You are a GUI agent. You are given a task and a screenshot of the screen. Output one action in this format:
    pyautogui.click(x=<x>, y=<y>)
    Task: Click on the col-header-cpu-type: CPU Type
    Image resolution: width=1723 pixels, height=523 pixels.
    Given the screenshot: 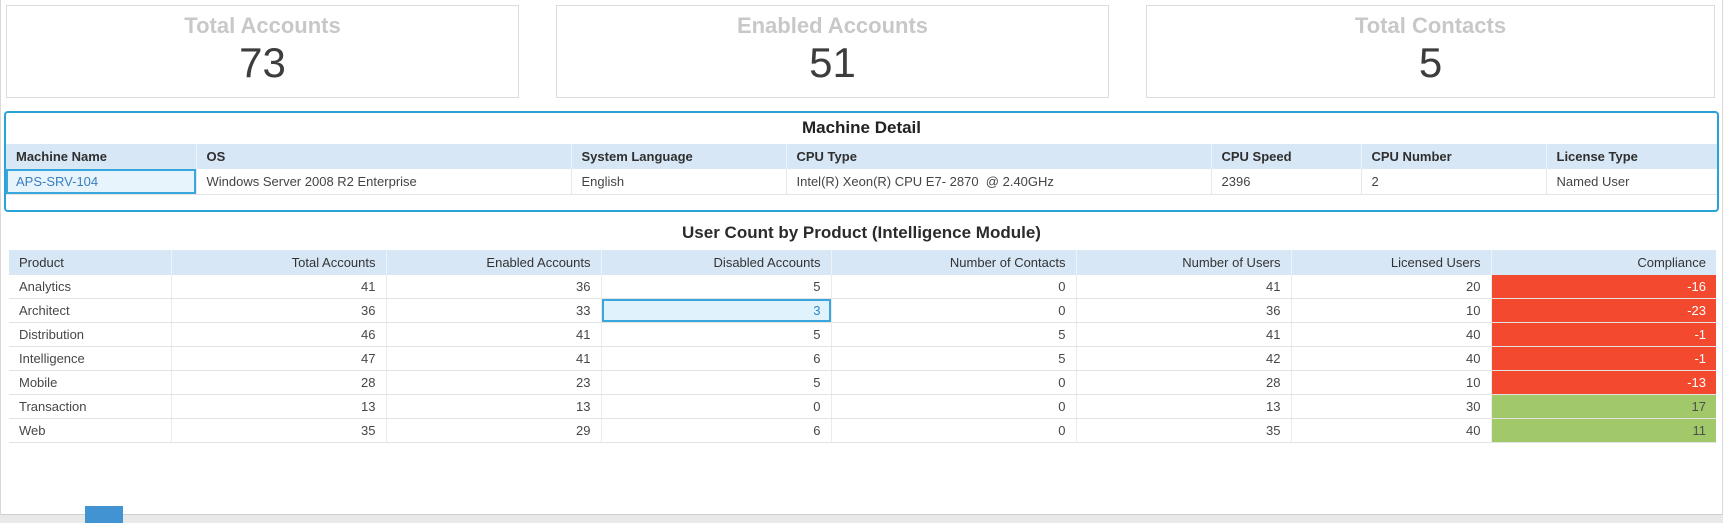 What is the action you would take?
    pyautogui.click(x=999, y=156)
    